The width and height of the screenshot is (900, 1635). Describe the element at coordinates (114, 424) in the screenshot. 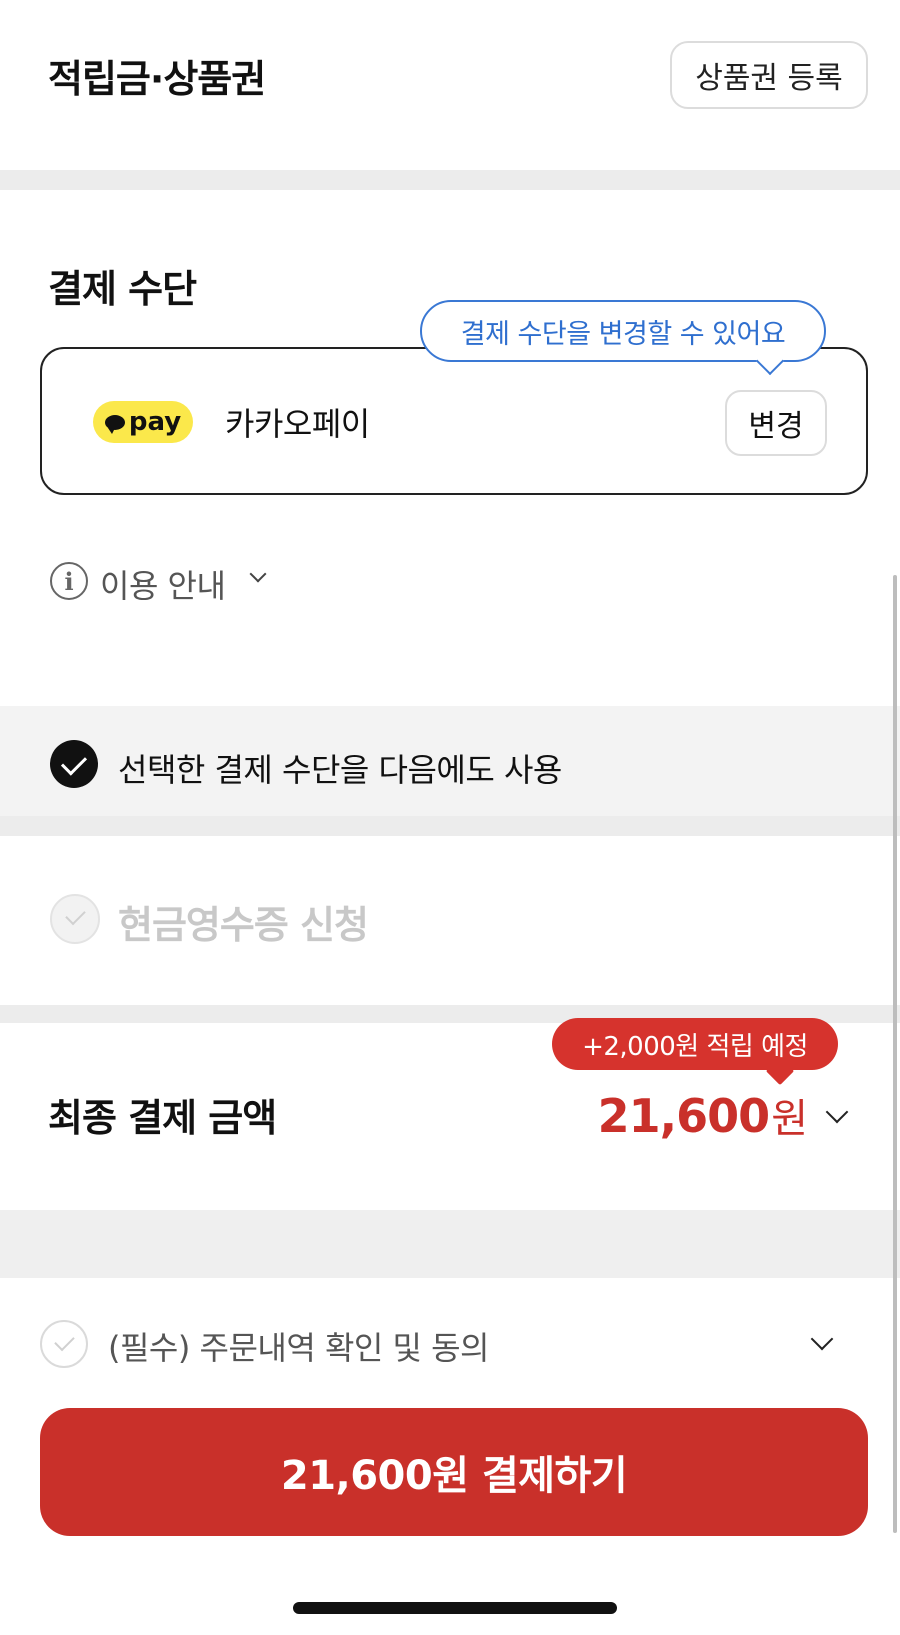

I see `speech-bubble-icon` at that location.